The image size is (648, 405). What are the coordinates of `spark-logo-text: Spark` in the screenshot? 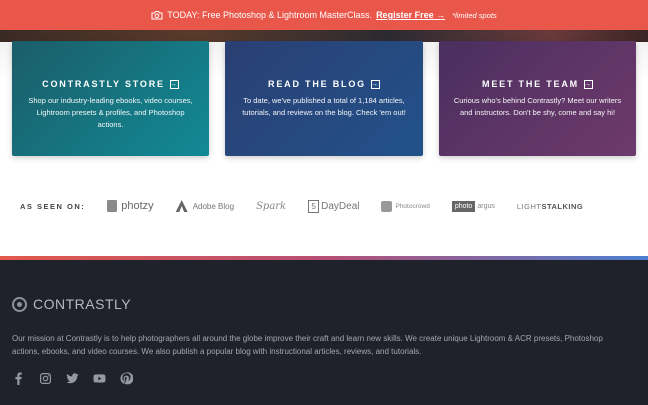 It's located at (271, 206).